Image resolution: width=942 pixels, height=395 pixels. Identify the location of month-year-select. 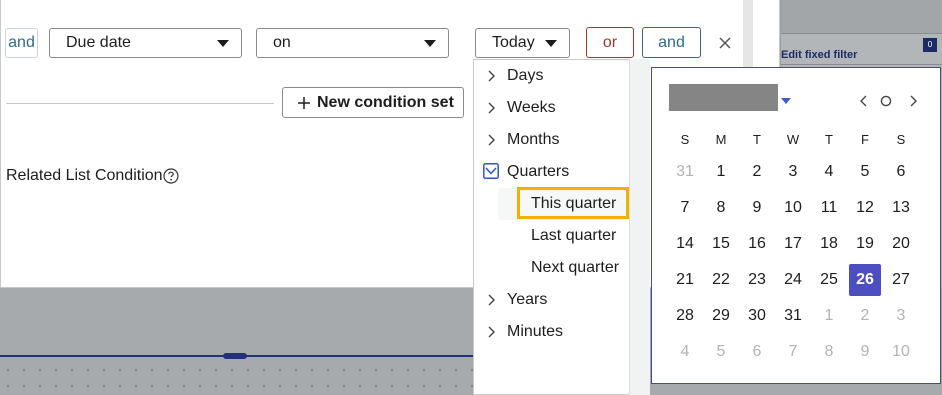
(723, 97).